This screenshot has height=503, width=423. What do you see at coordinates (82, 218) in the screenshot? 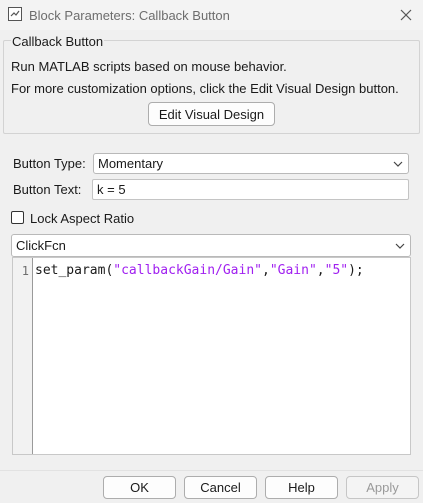
I see `lock-aspect-ratio-label: Lock Aspect Ratio` at bounding box center [82, 218].